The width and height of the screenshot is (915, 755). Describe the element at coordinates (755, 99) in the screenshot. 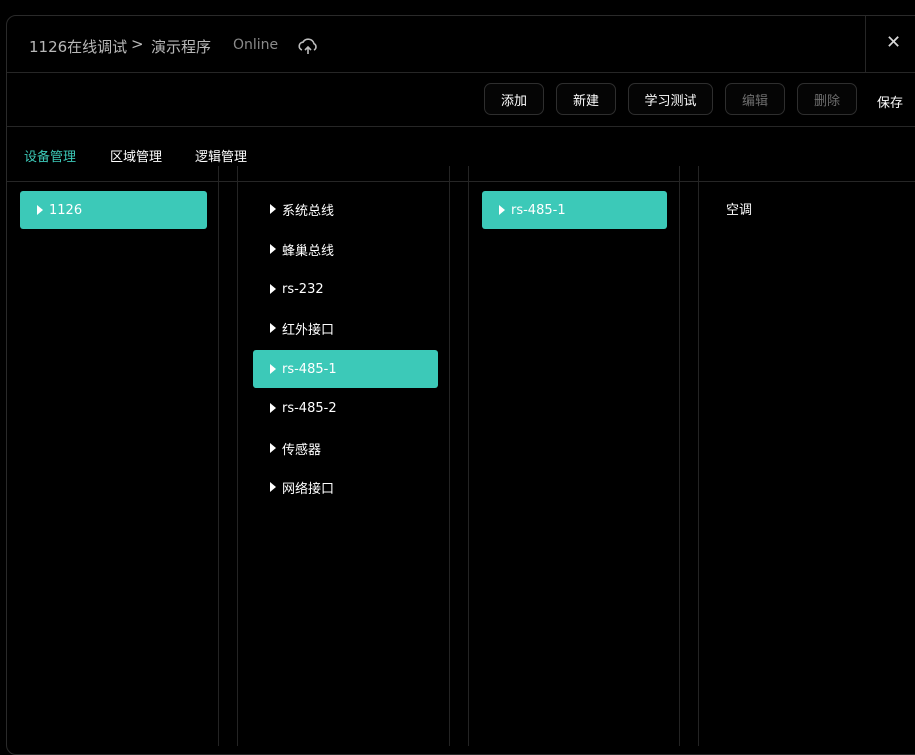

I see `edit-button: 编辑` at that location.